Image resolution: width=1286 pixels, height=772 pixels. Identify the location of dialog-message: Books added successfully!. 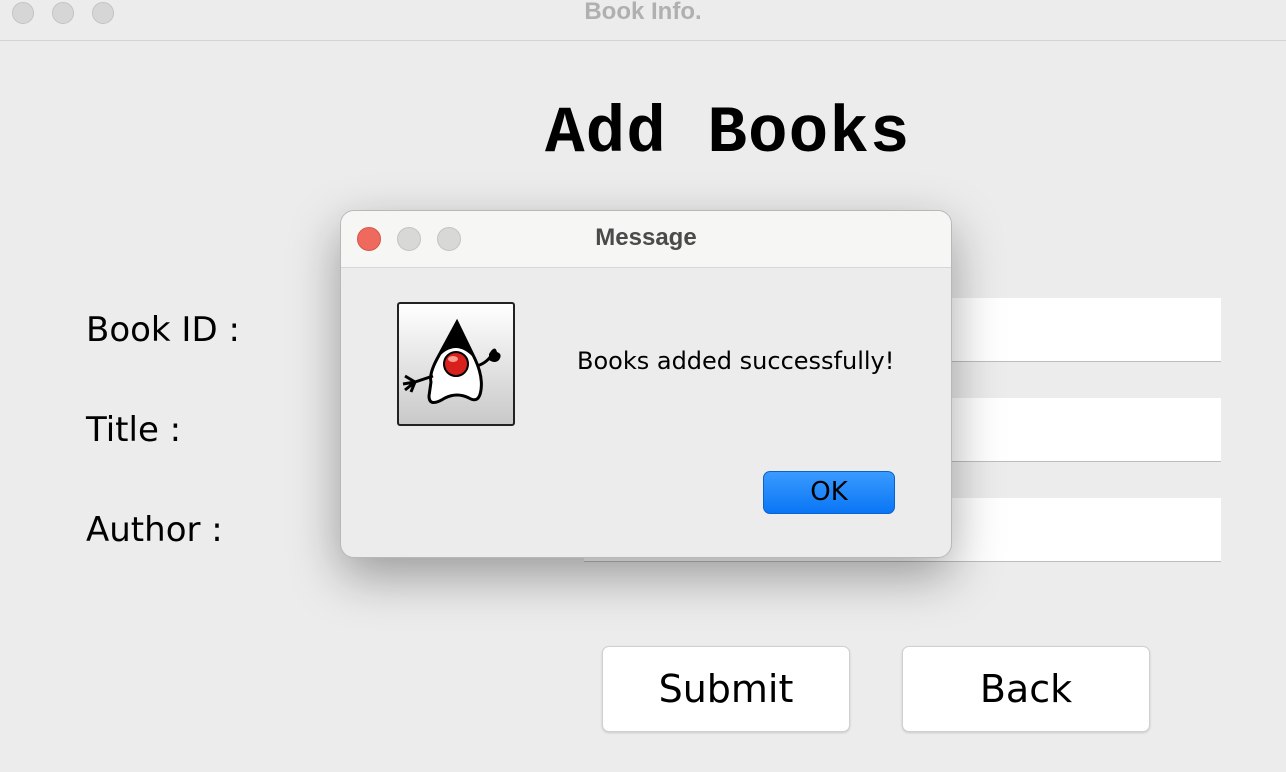
(736, 361).